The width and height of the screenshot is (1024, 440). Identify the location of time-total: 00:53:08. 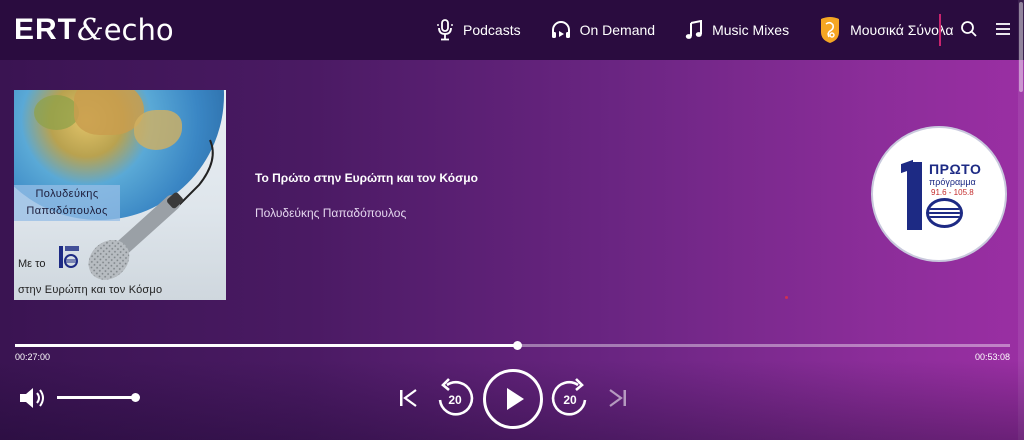
(992, 357).